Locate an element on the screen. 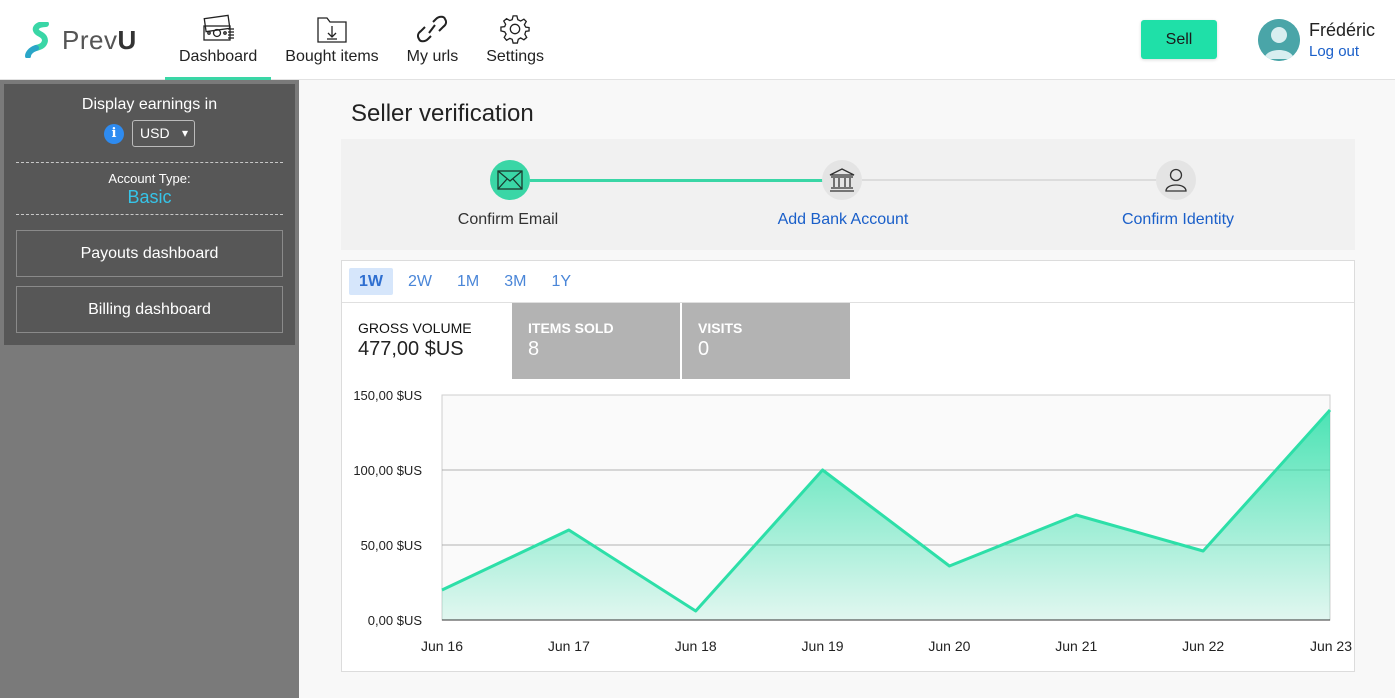 The height and width of the screenshot is (698, 1395). metric-visits: VISITS 0 is located at coordinates (766, 341).